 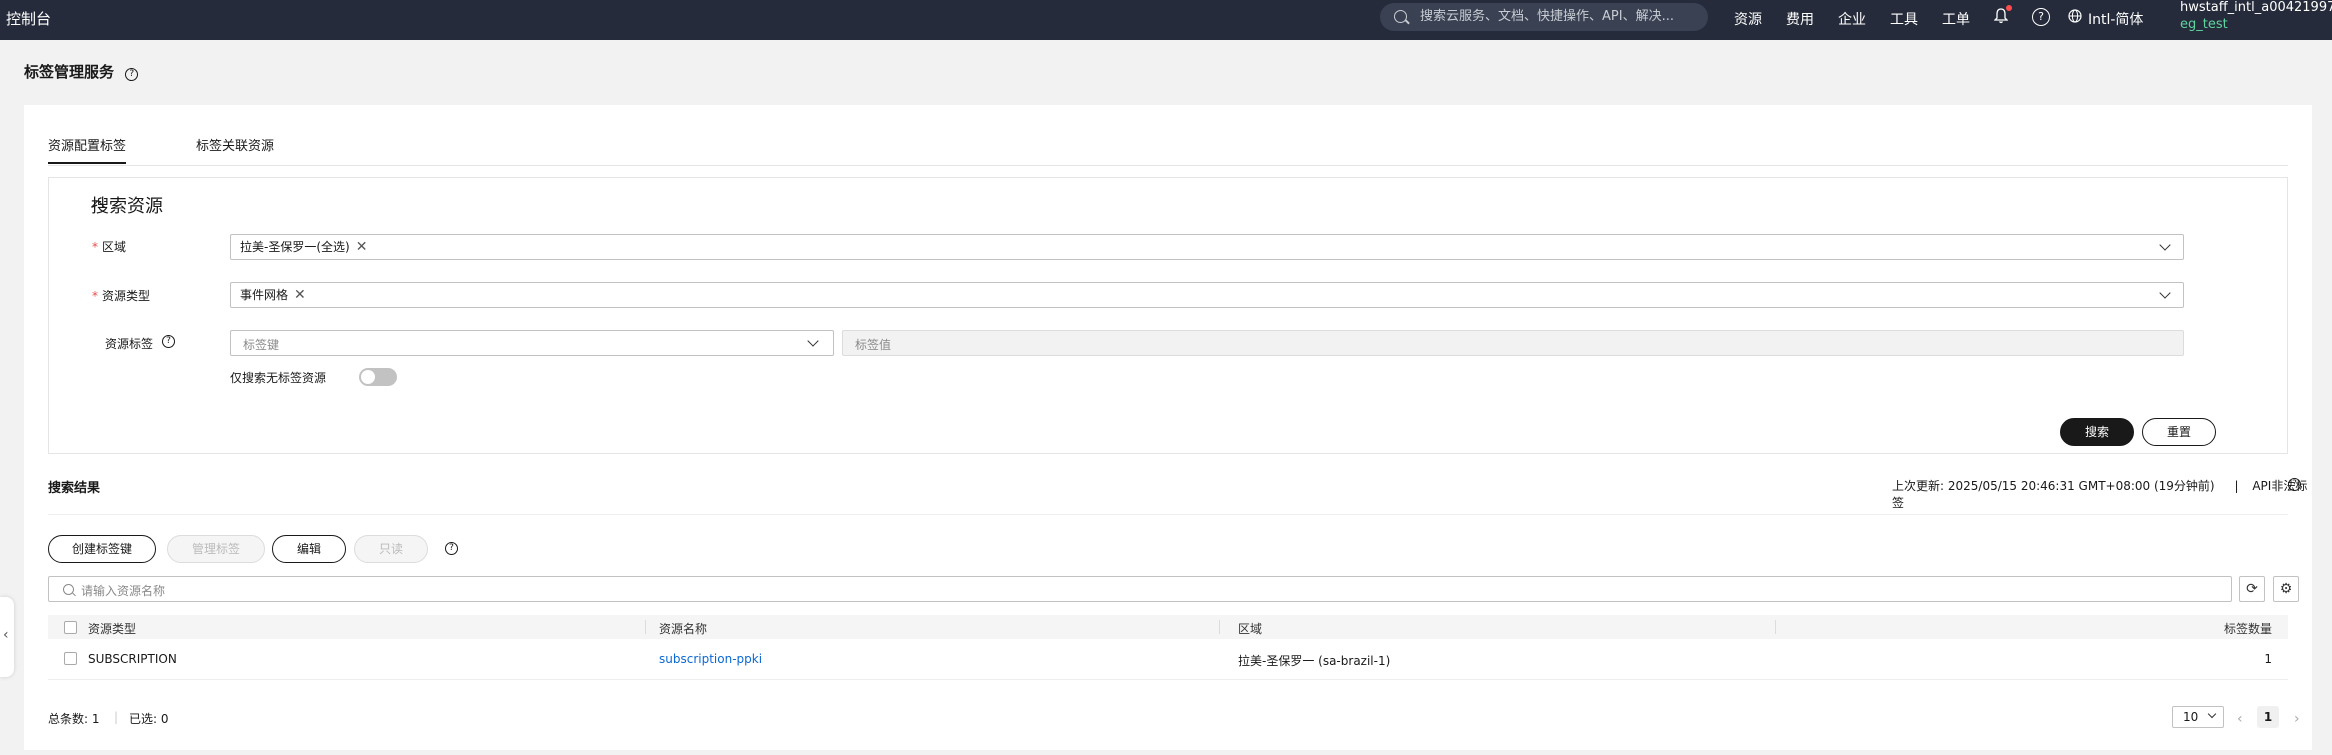 What do you see at coordinates (2240, 719) in the screenshot?
I see `prev-page-icon: ‹` at bounding box center [2240, 719].